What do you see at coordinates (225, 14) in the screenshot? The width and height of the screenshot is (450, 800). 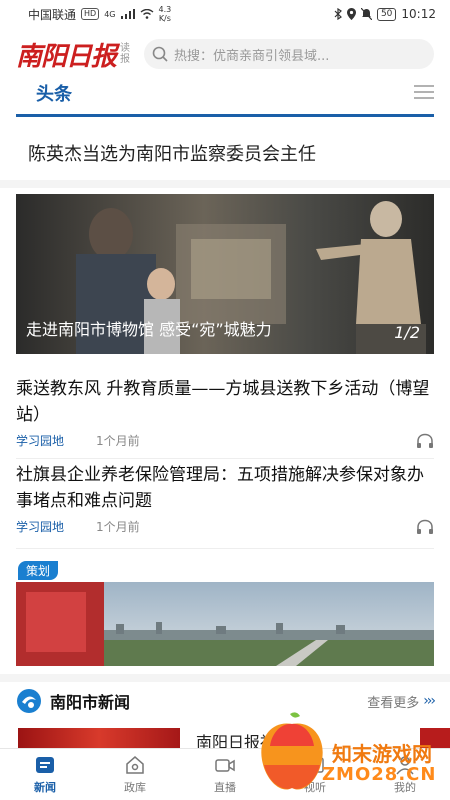 I see `status-bar: 中国联通 HD 4G 4.3 K/s 50 10:12` at bounding box center [225, 14].